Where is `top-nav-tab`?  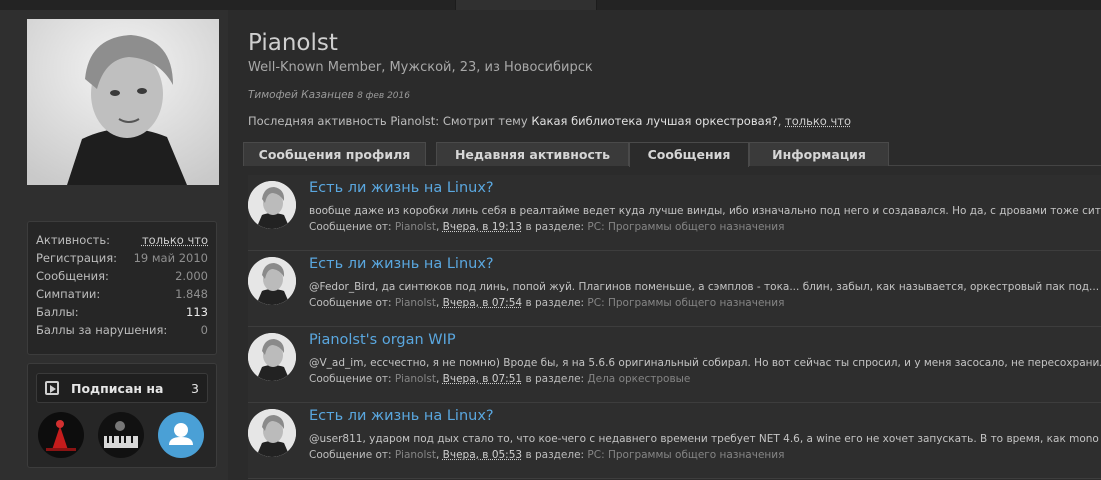
top-nav-tab is located at coordinates (526, 5).